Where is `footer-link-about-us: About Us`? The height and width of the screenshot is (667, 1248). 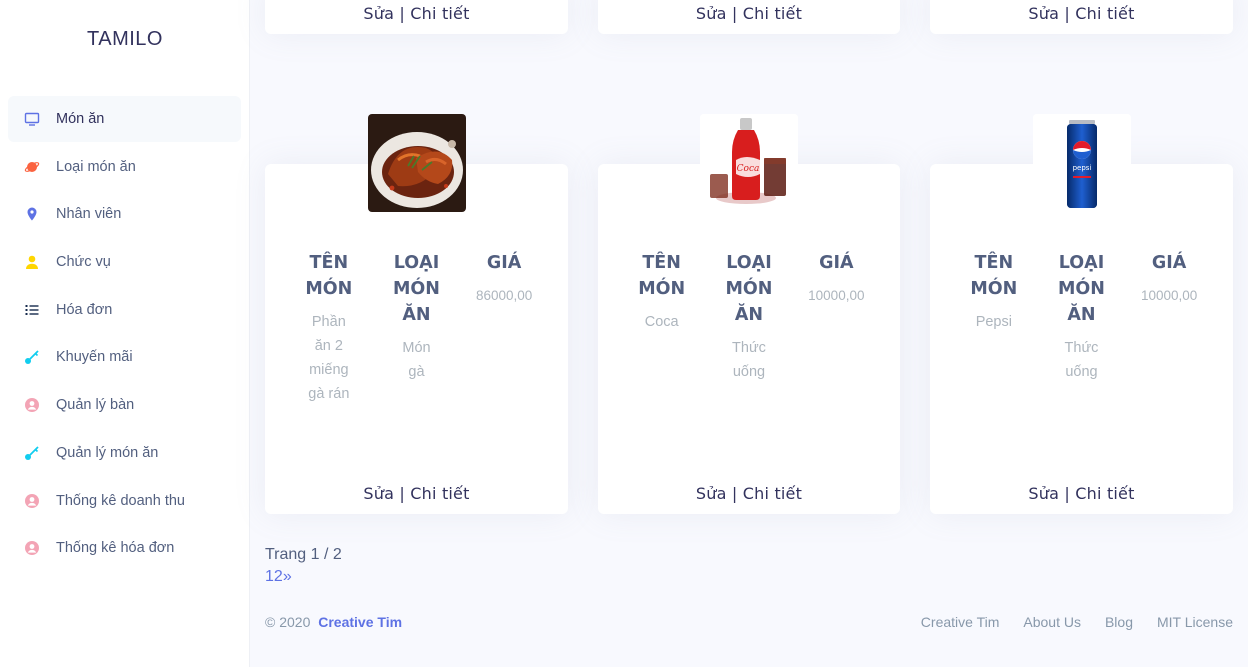
footer-link-about-us: About Us is located at coordinates (1052, 622).